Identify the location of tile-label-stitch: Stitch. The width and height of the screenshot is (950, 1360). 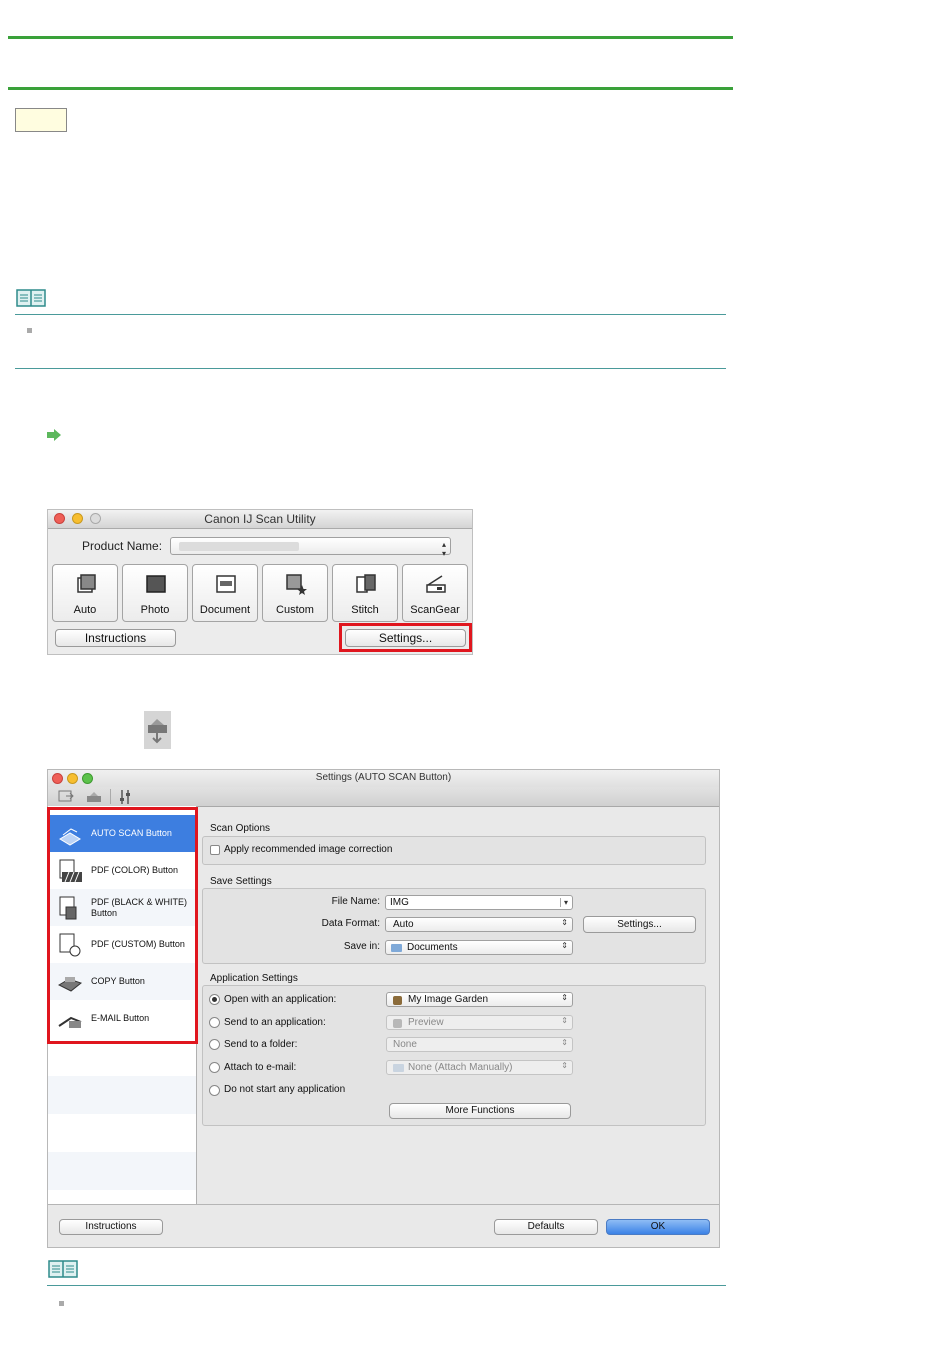
(365, 610).